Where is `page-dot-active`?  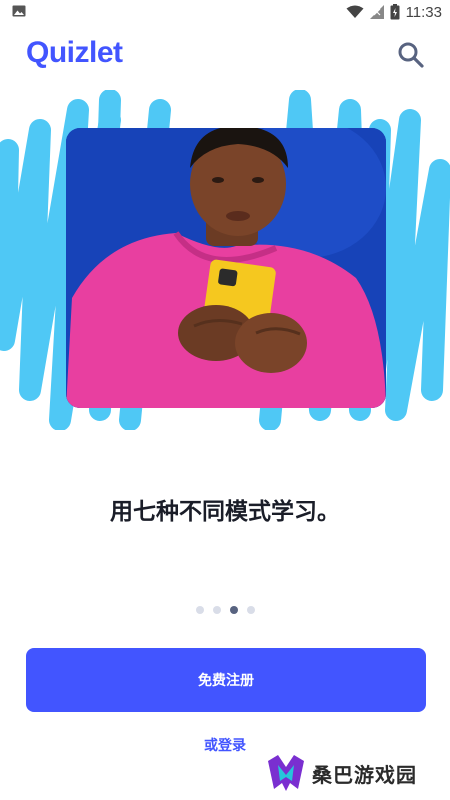
page-dot-active is located at coordinates (233, 610).